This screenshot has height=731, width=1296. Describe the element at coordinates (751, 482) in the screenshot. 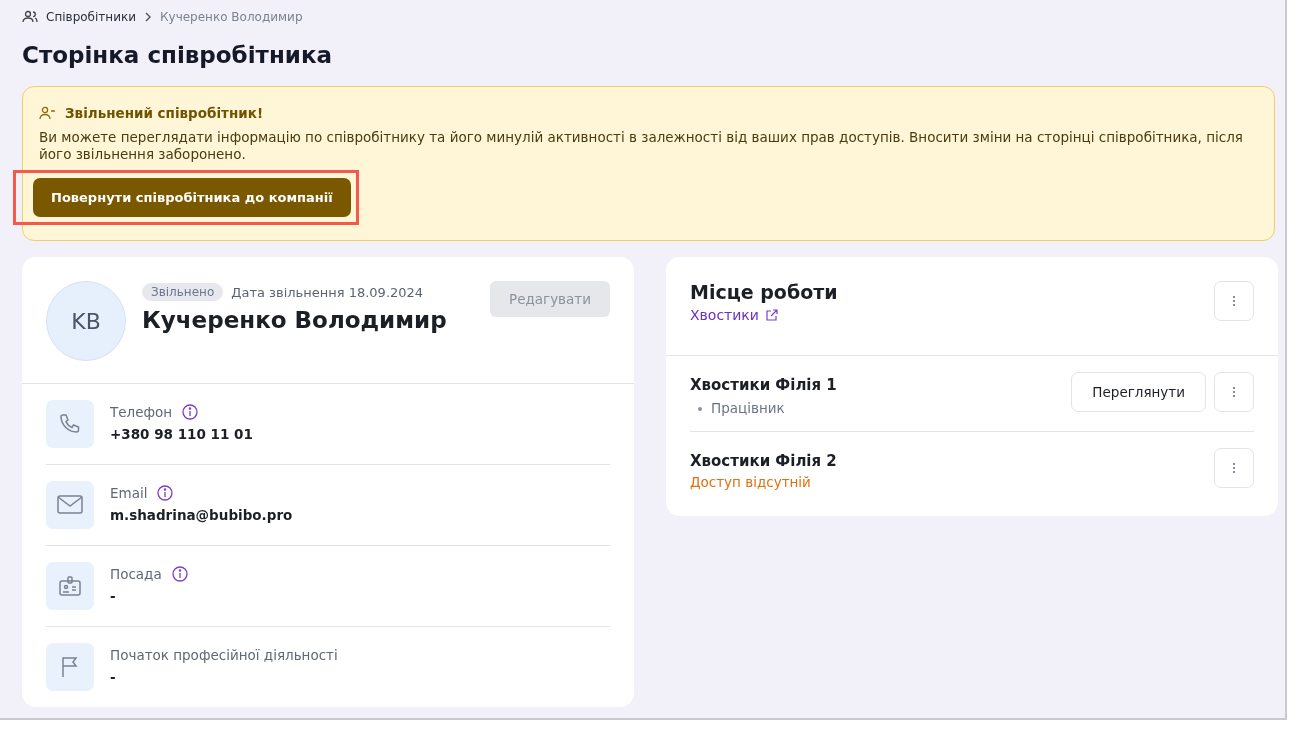

I see `access-status: Доступ відсутній` at that location.